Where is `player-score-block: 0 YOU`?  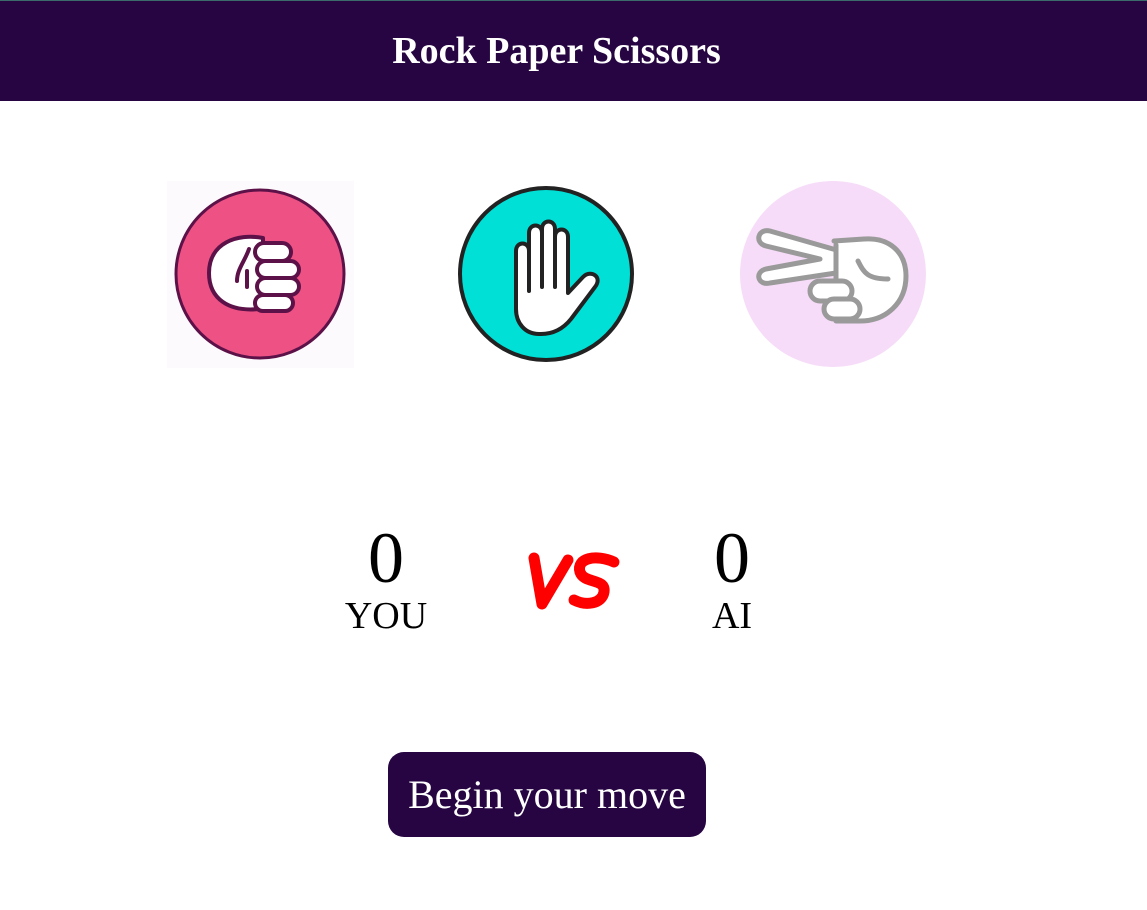
player-score-block: 0 YOU is located at coordinates (386, 578).